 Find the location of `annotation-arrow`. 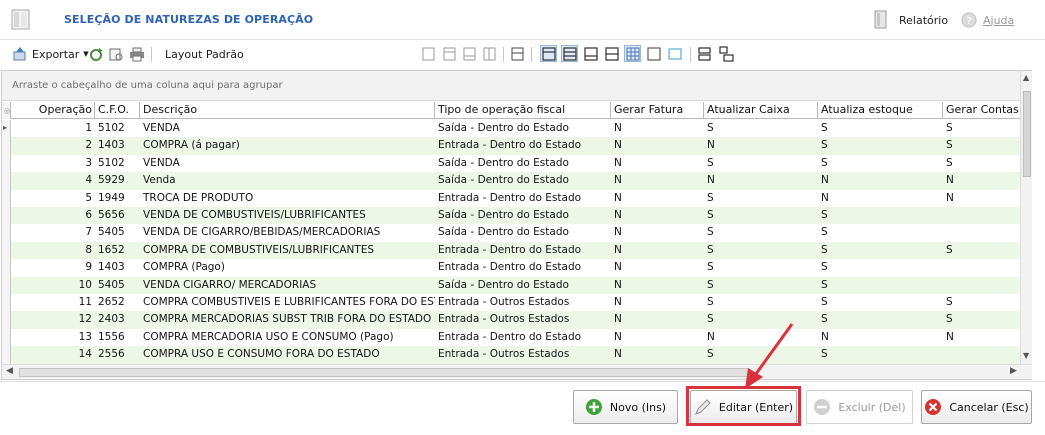

annotation-arrow is located at coordinates (769, 356).